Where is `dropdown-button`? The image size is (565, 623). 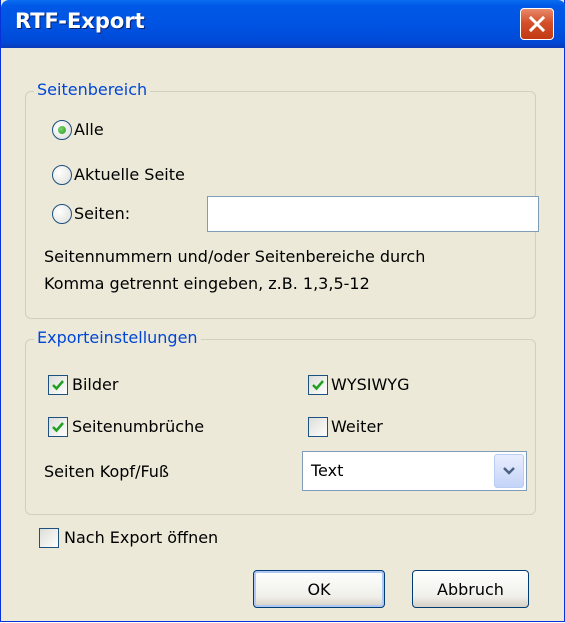 dropdown-button is located at coordinates (509, 471).